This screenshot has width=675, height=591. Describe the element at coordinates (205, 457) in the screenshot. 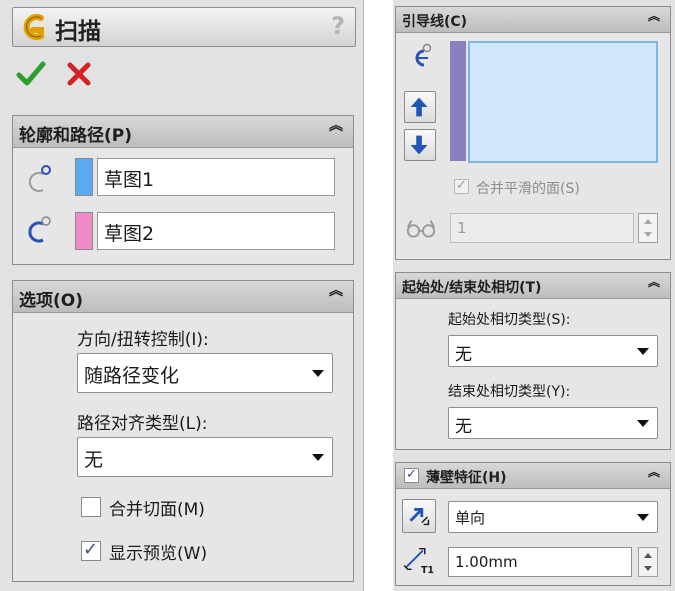

I see `alignment-dropdown: 无` at that location.